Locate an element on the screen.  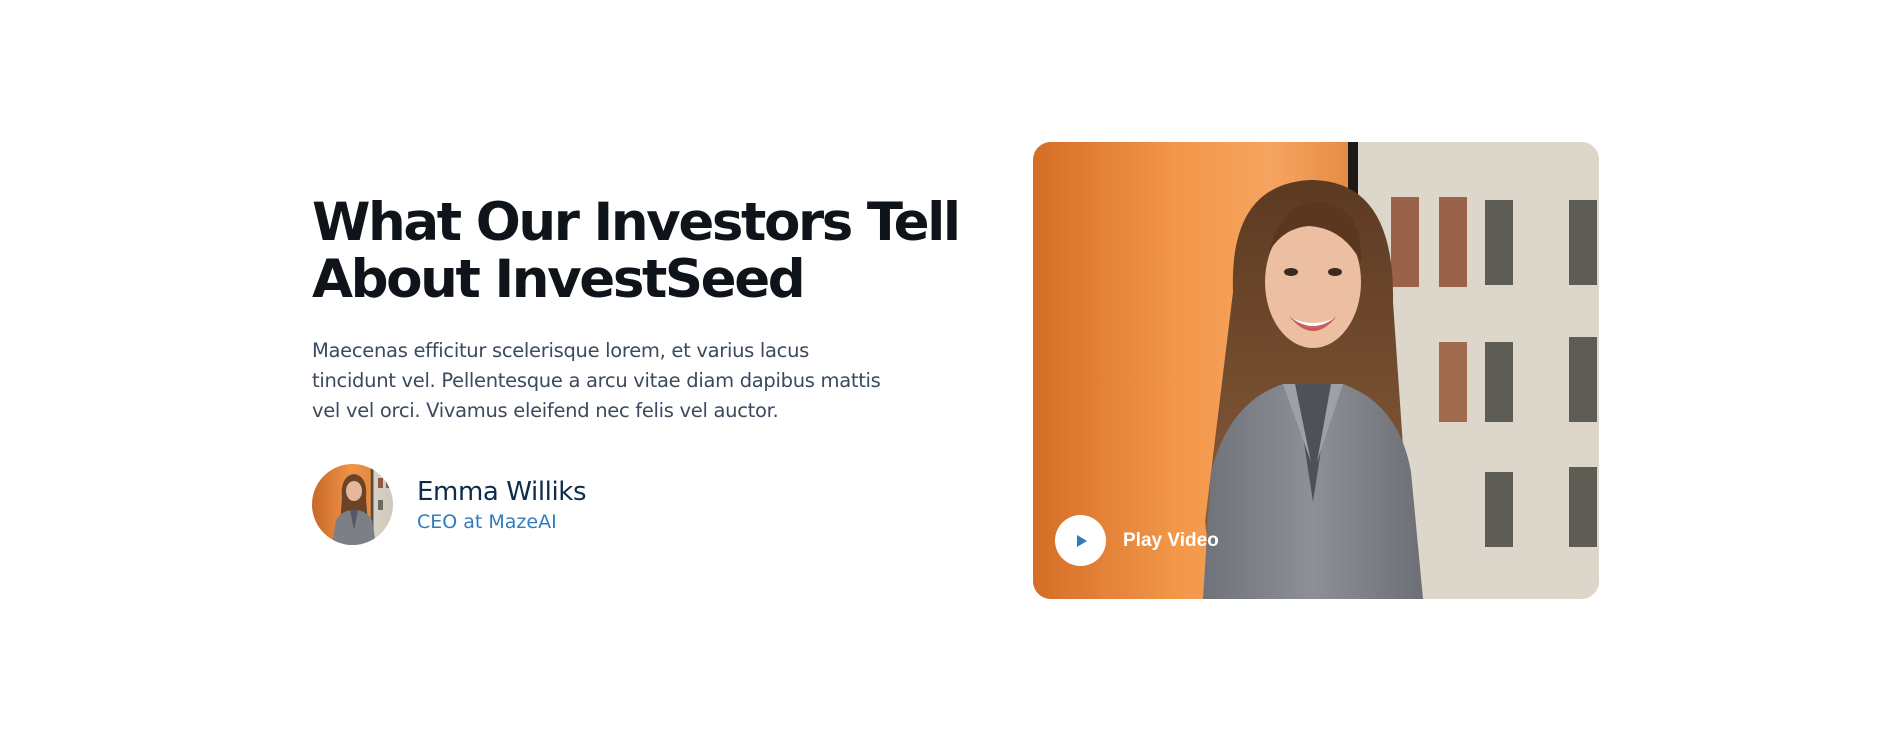
play-button is located at coordinates (1080, 540).